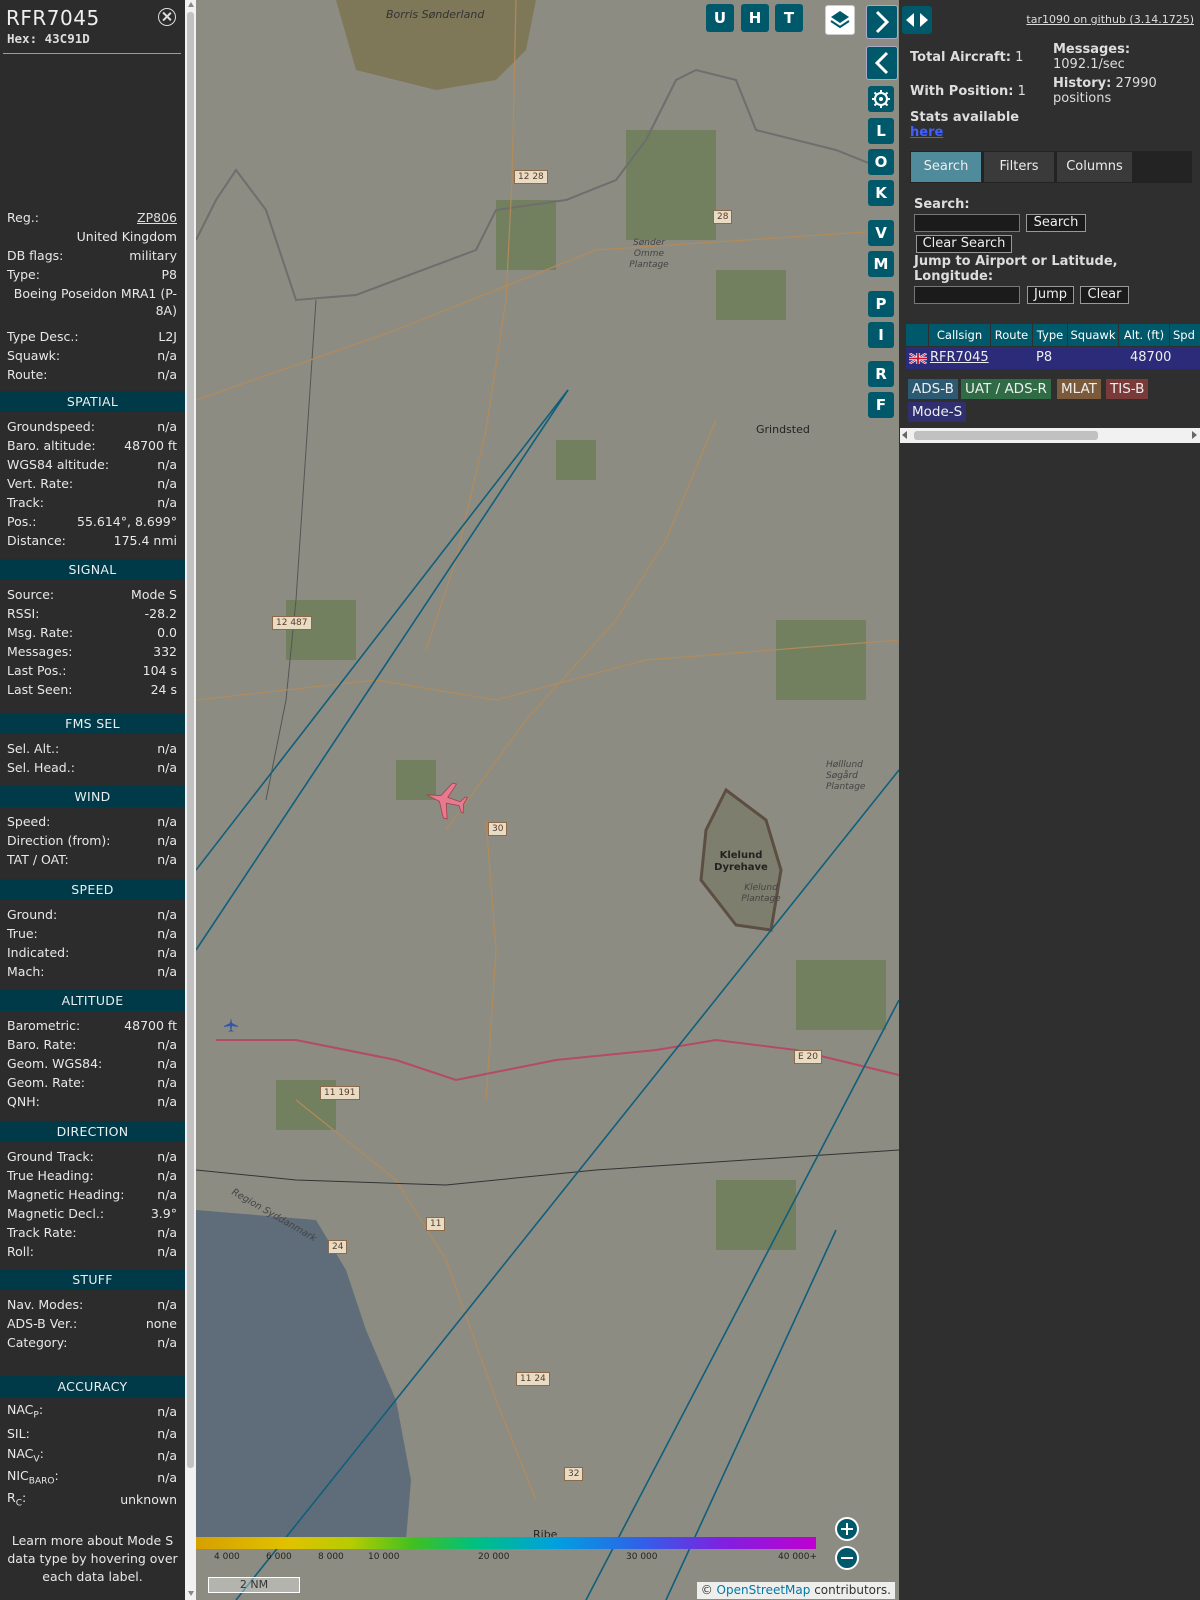  What do you see at coordinates (964, 244) in the screenshot?
I see `clear-search-button: Clear Search` at bounding box center [964, 244].